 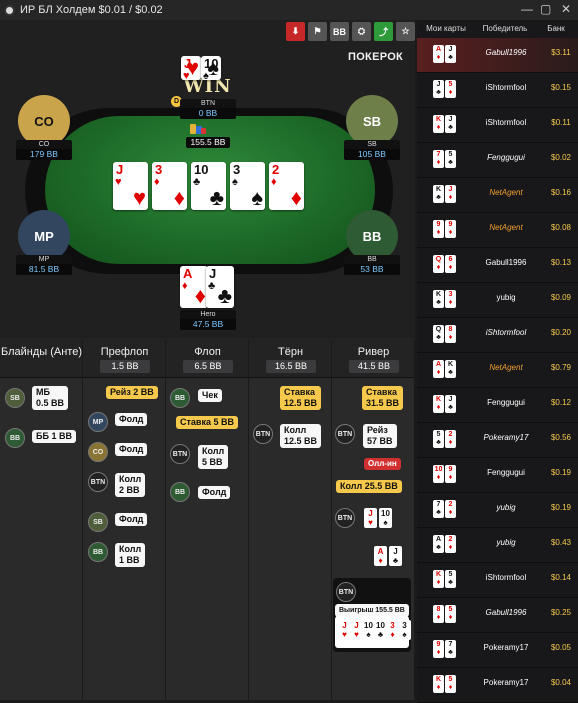 What do you see at coordinates (44, 269) in the screenshot?
I see `seat-stack: 81.5 BB` at bounding box center [44, 269].